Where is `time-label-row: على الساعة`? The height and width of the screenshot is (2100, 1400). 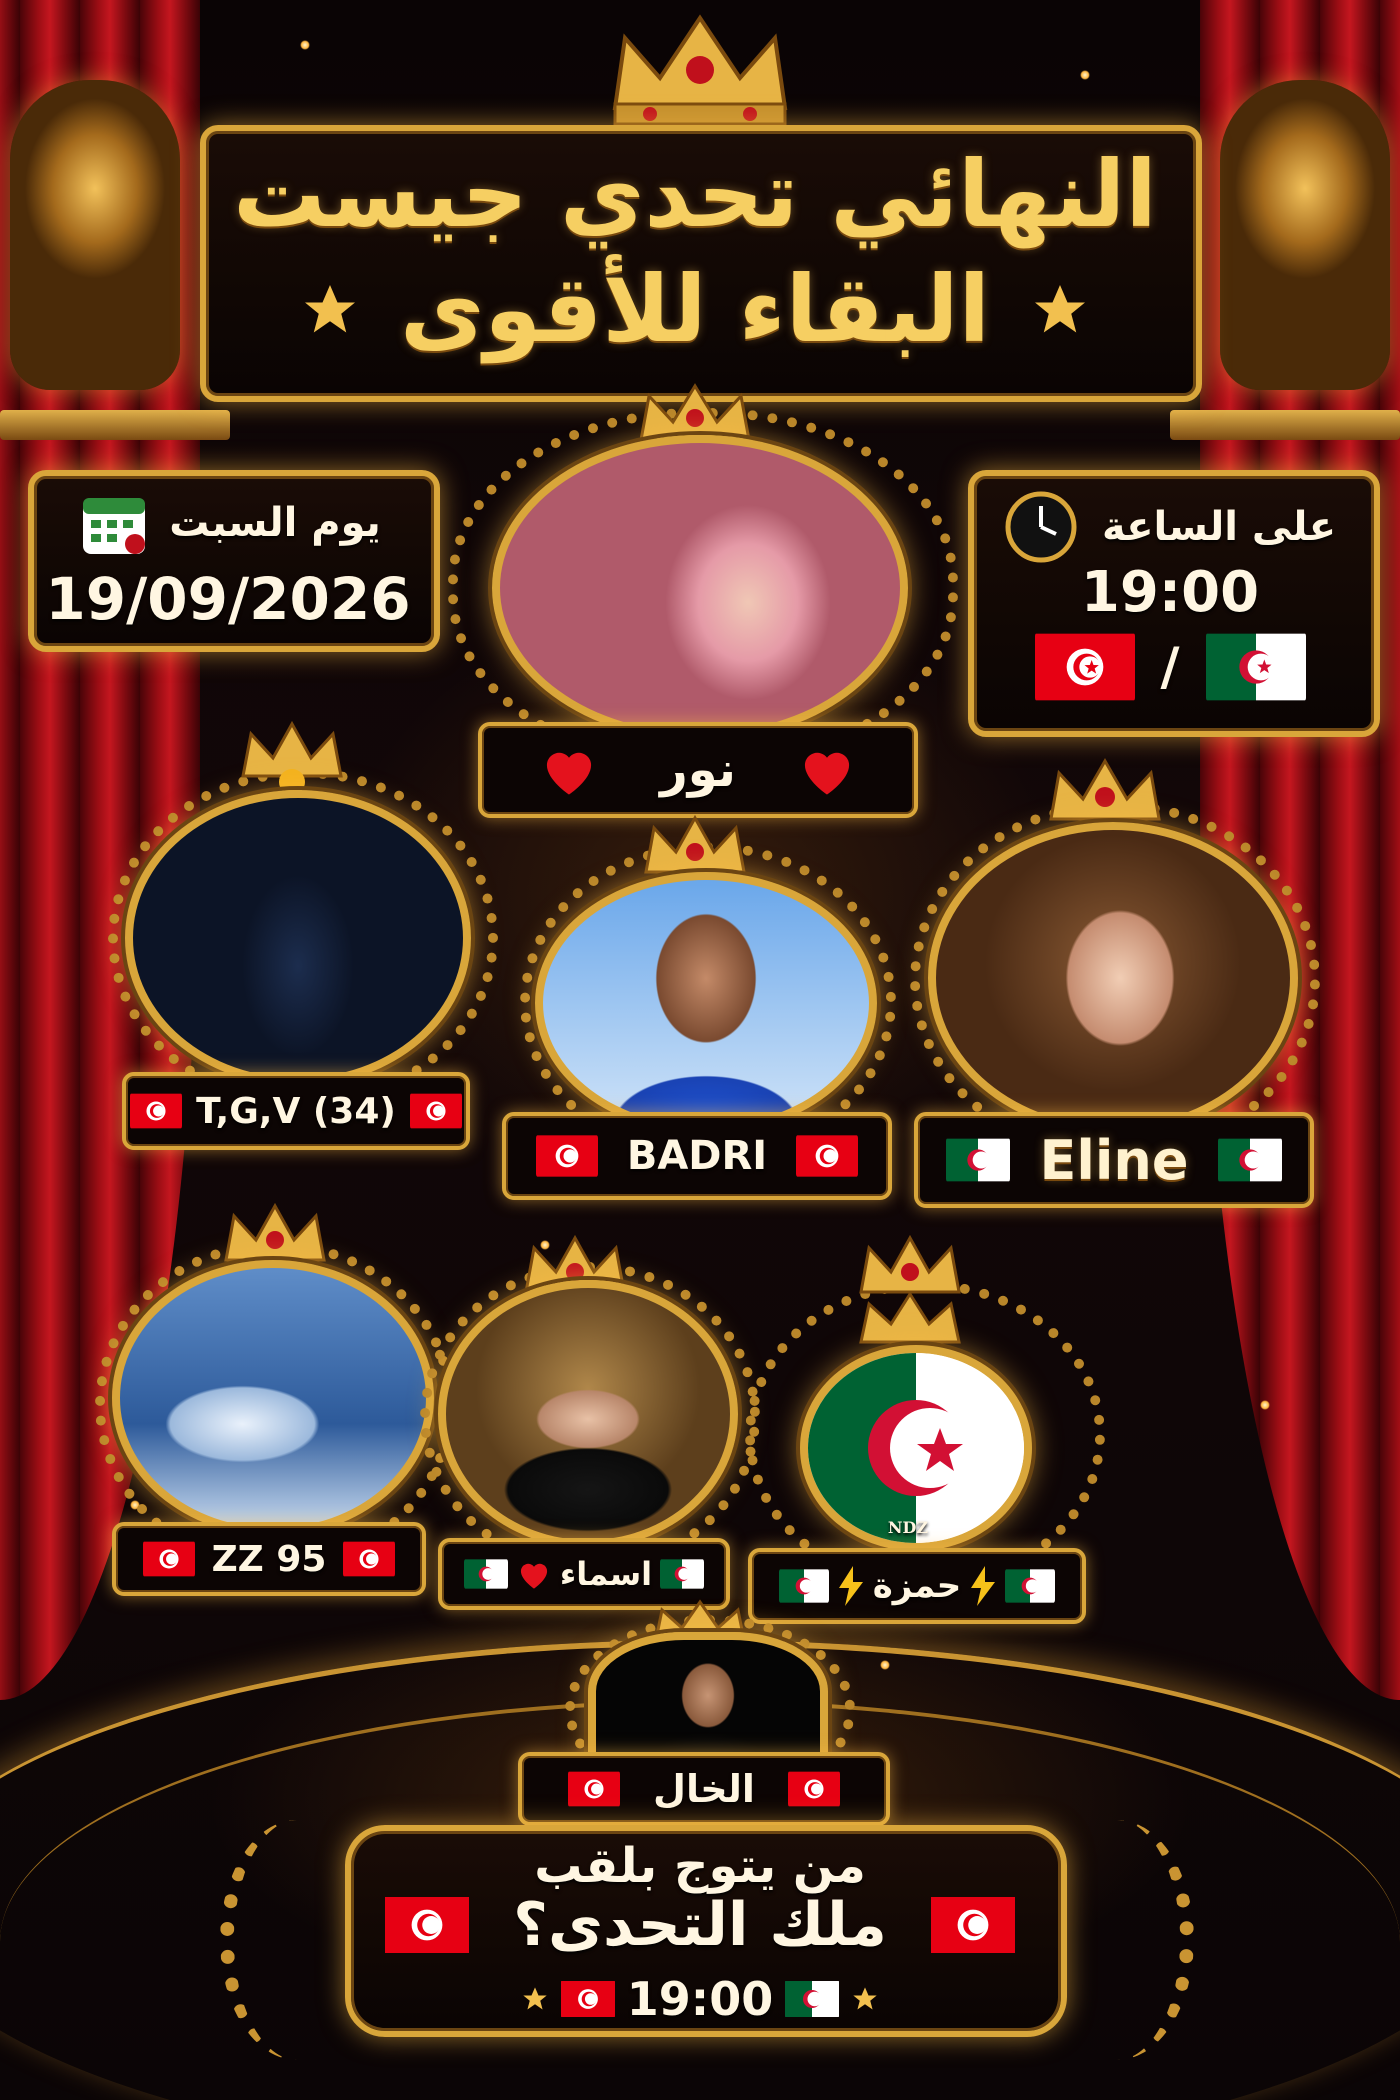
time-label-row: على الساعة is located at coordinates (1170, 527).